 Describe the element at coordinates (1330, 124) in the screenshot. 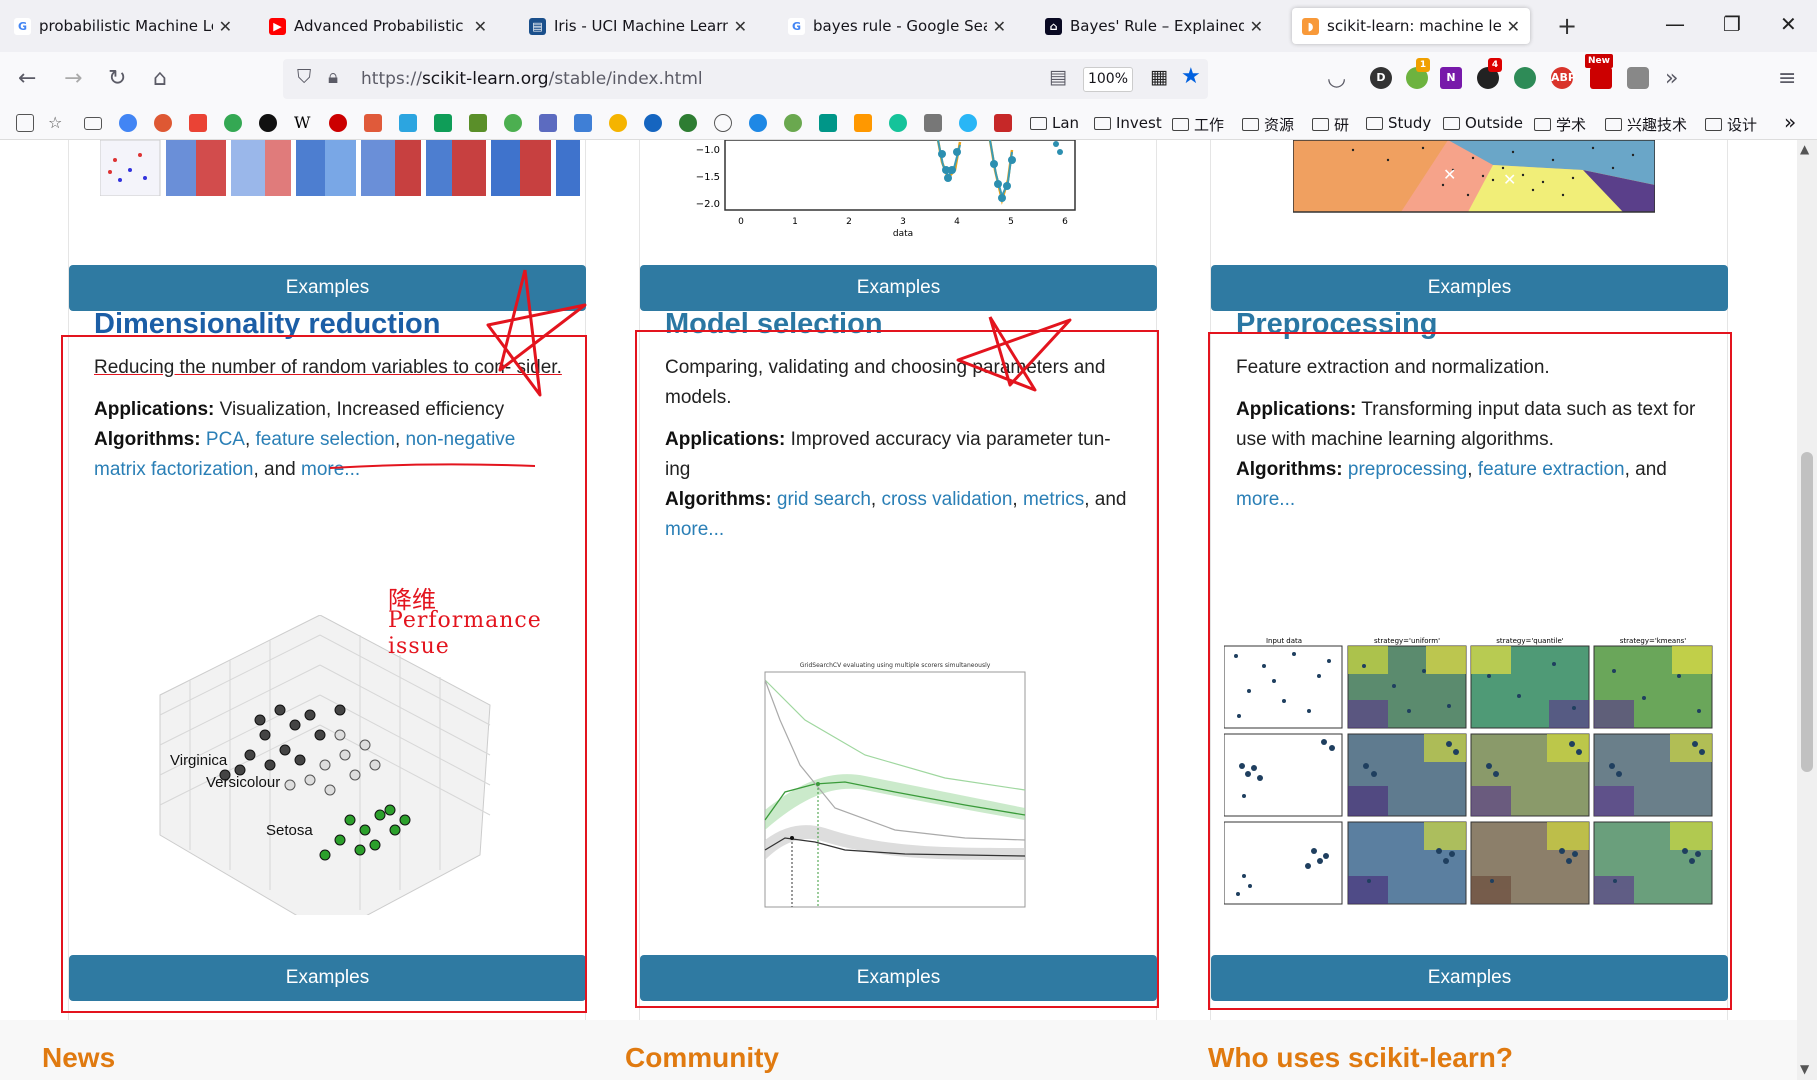

I see `bookmark-folder-research: 研` at that location.